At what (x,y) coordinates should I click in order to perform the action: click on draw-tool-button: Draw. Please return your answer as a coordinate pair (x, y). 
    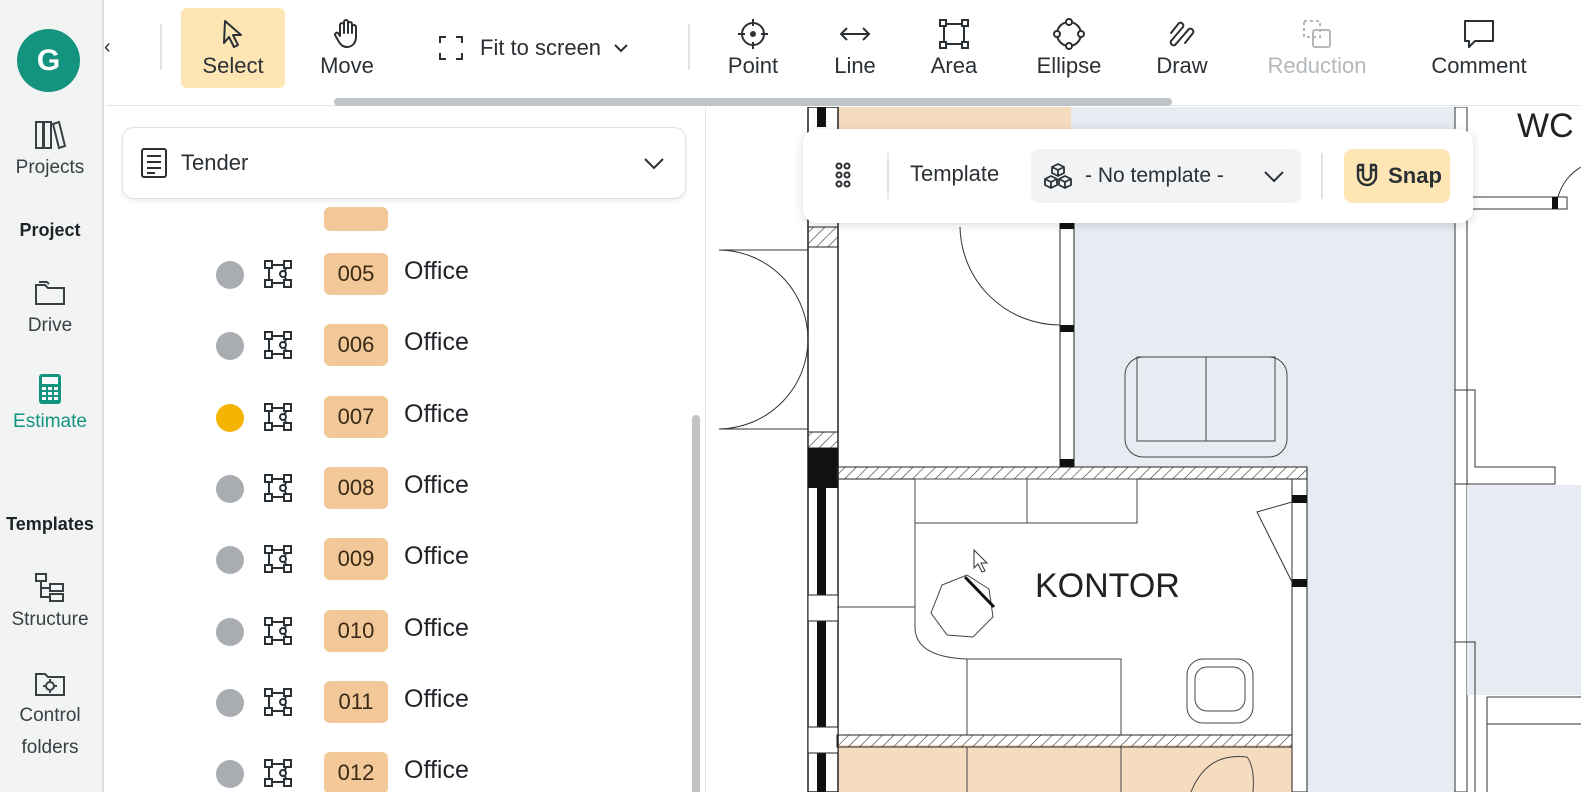
    Looking at the image, I should click on (1182, 48).